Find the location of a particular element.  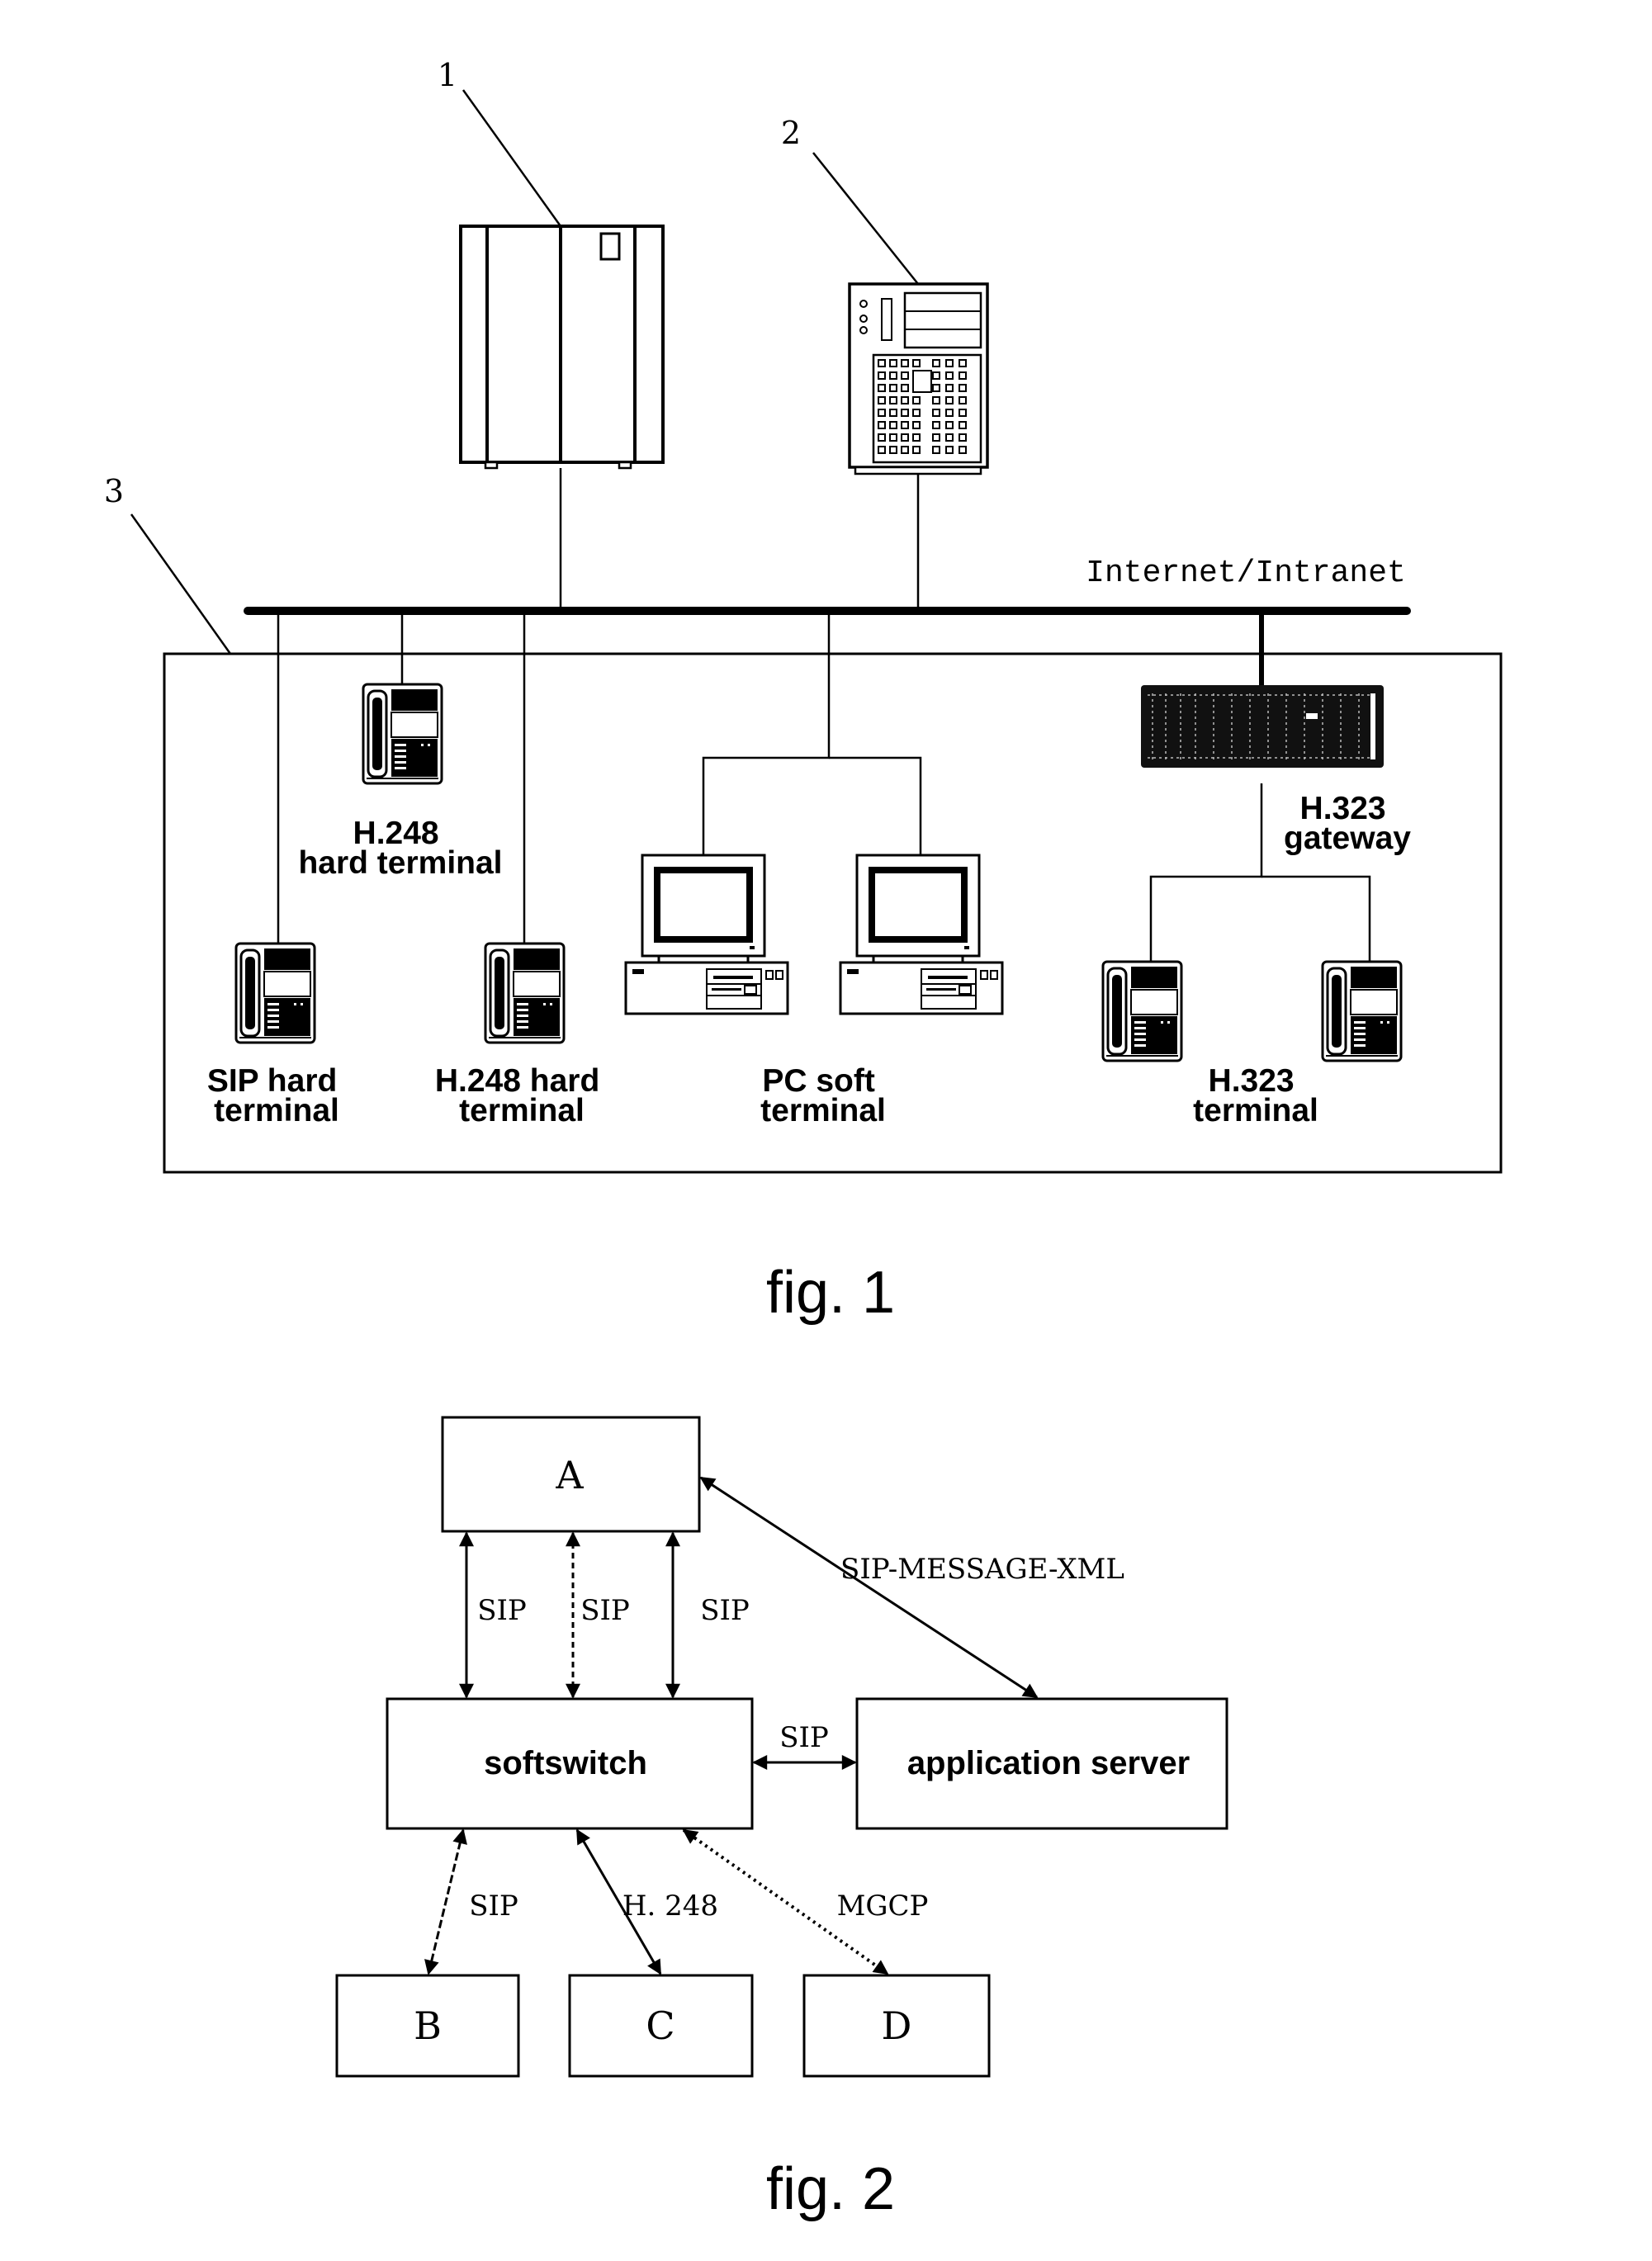

h248-hard-label-line2: terminal is located at coordinates (522, 1110).